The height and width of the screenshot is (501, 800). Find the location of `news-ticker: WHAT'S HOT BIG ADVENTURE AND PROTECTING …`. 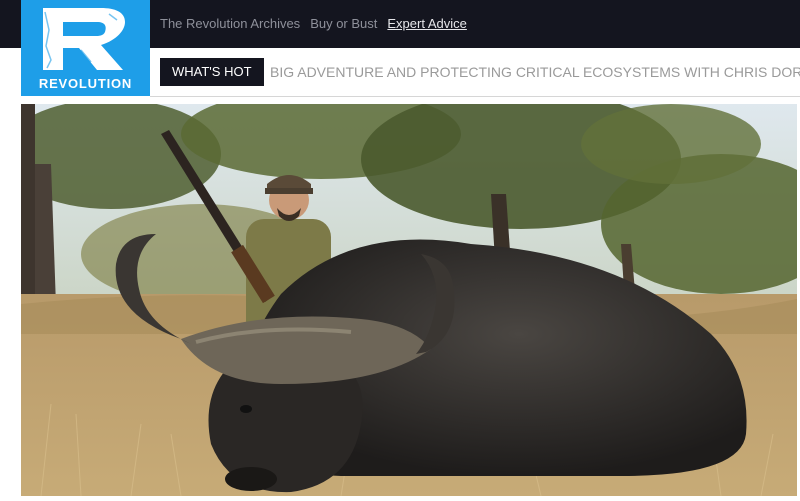

news-ticker: WHAT'S HOT BIG ADVENTURE AND PROTECTING … is located at coordinates (475, 72).